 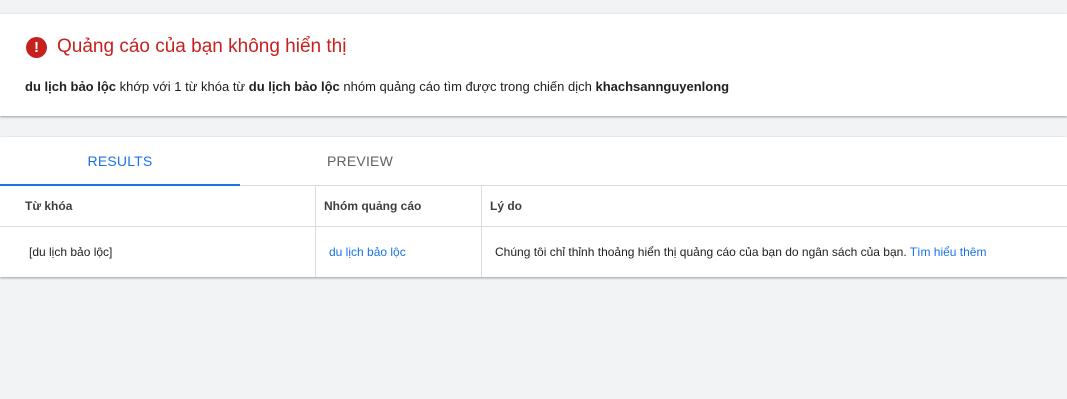 What do you see at coordinates (367, 252) in the screenshot?
I see `adgroup-link: du lịch bảo lộc` at bounding box center [367, 252].